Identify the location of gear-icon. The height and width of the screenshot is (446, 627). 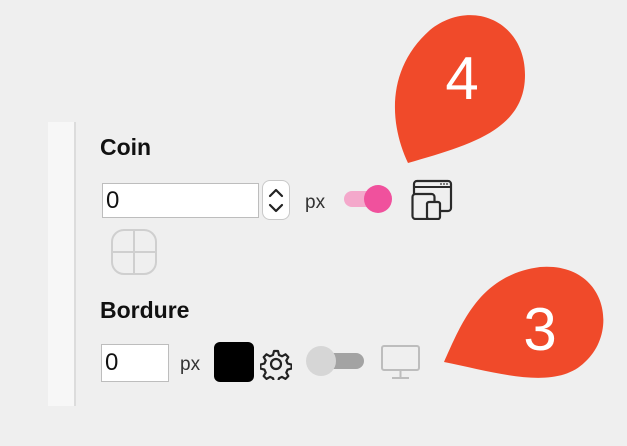
(276, 366).